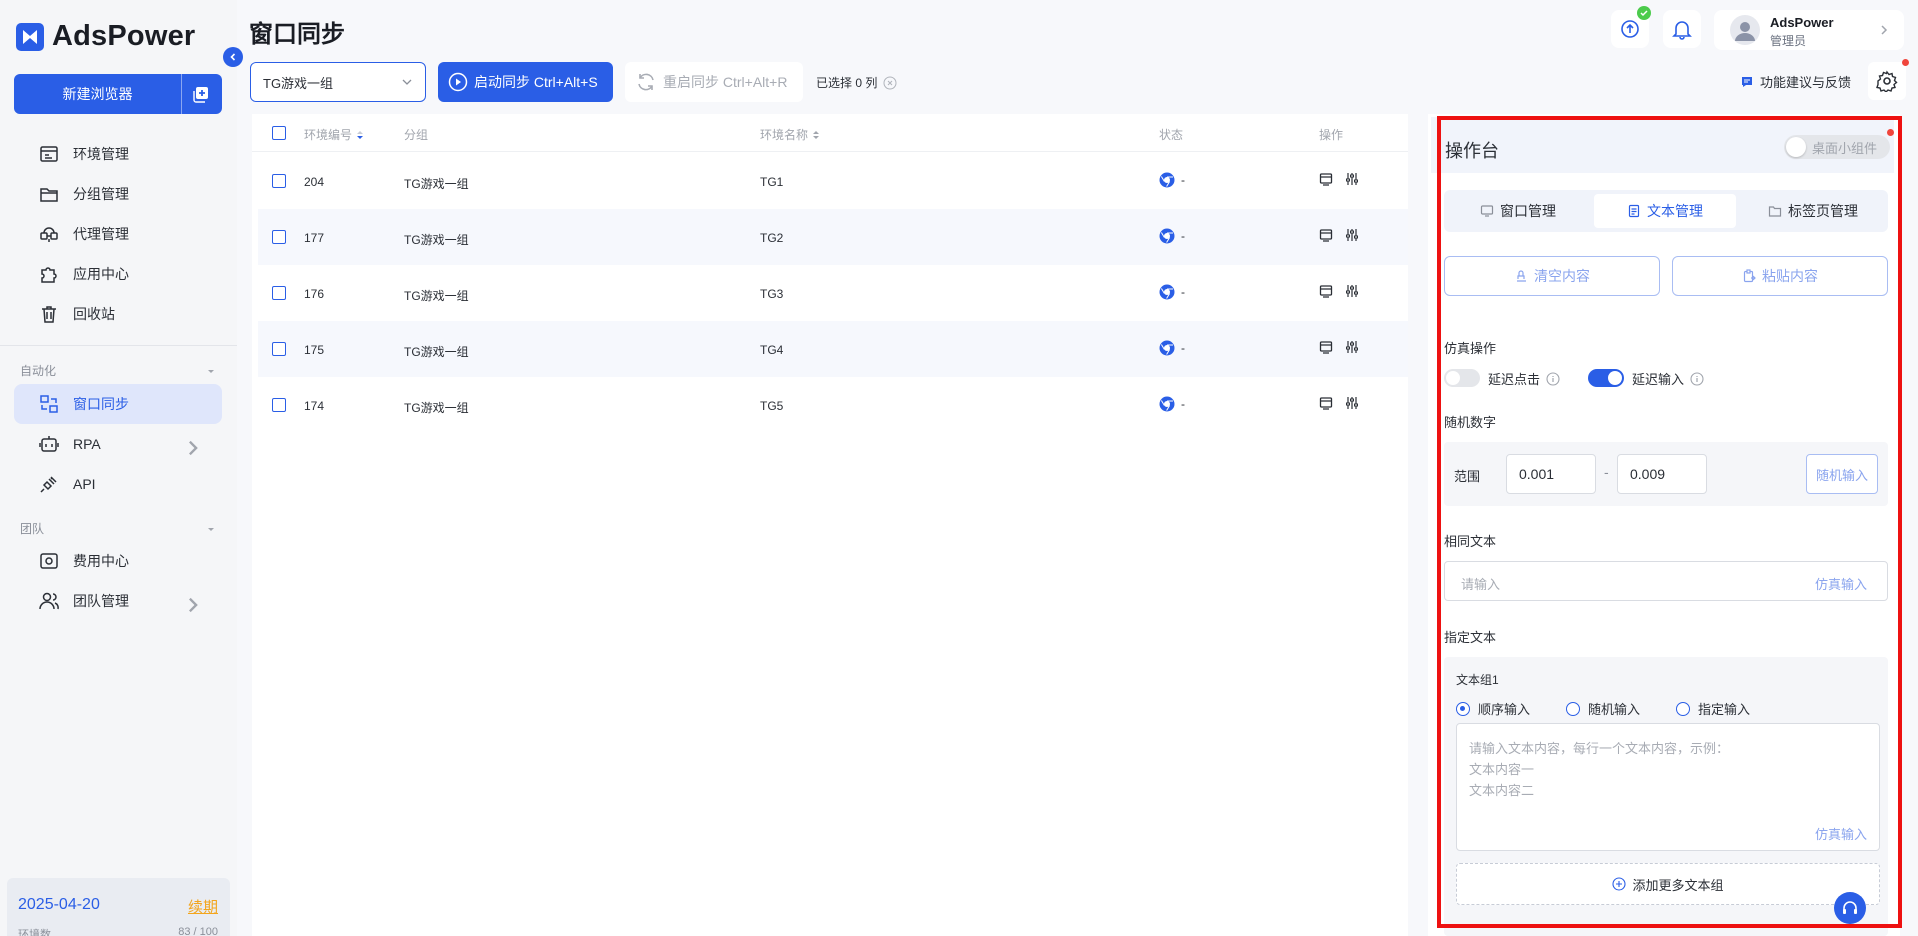 The height and width of the screenshot is (936, 1918). I want to click on user-menu: AdsPower 管理员, so click(1809, 30).